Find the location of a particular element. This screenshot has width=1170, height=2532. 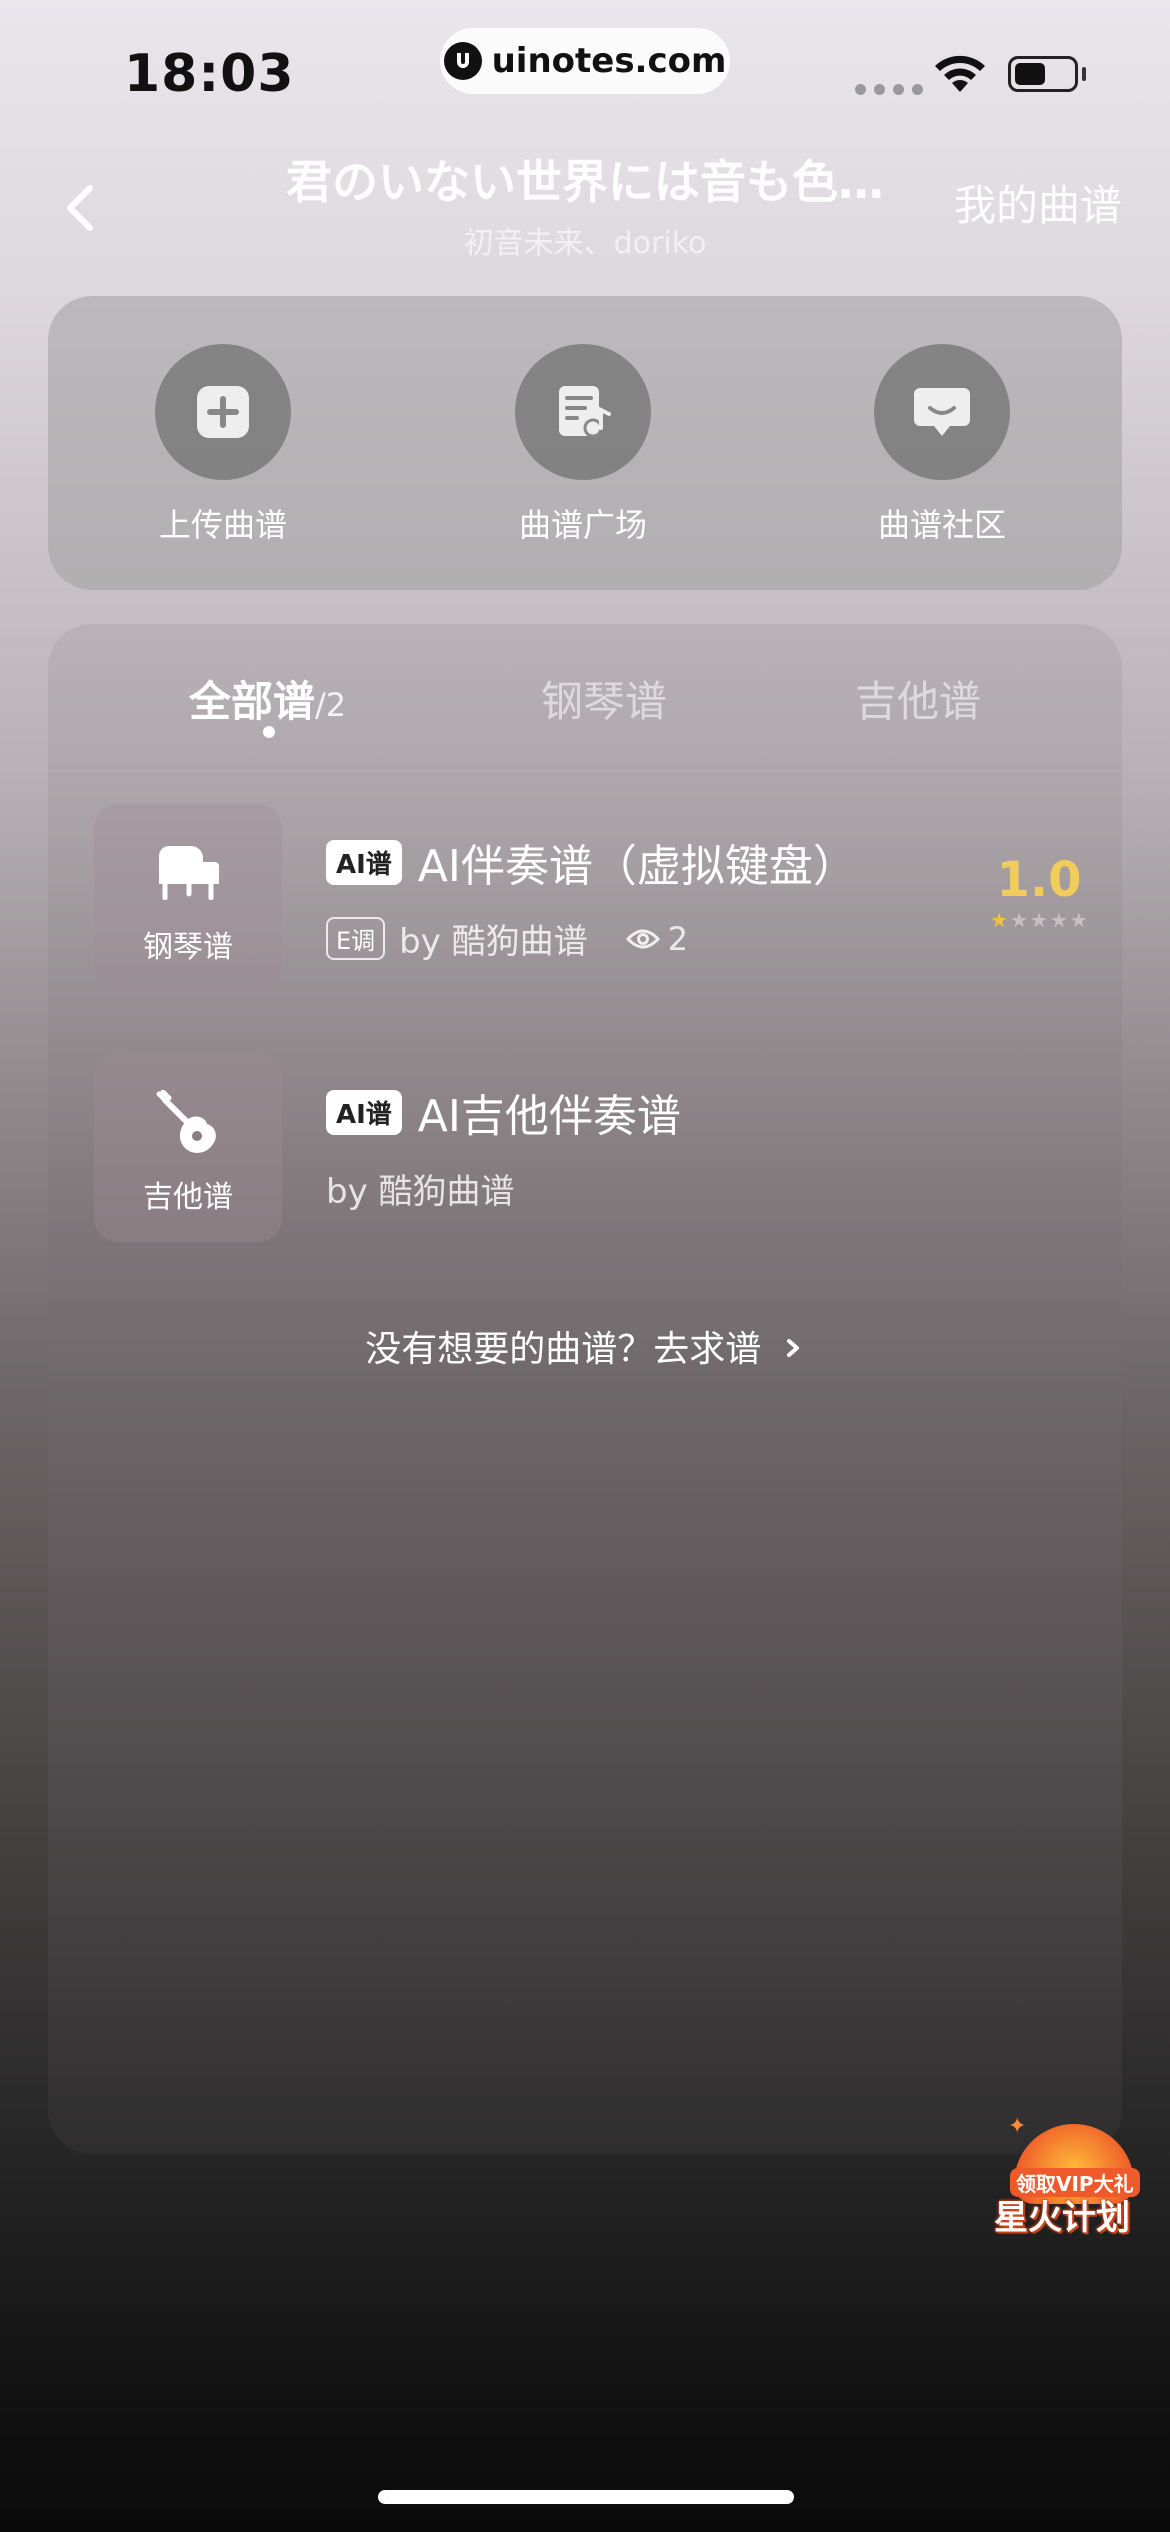

battery-icon is located at coordinates (1043, 74).